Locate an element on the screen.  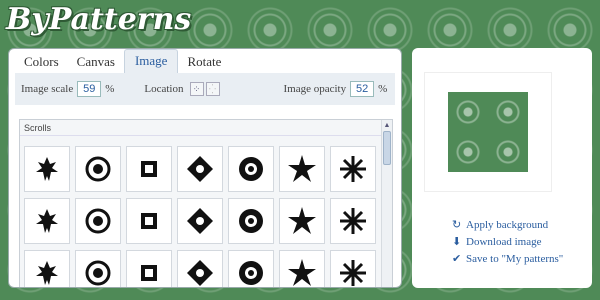
ornament-tile-rosette is located at coordinates (251, 169).